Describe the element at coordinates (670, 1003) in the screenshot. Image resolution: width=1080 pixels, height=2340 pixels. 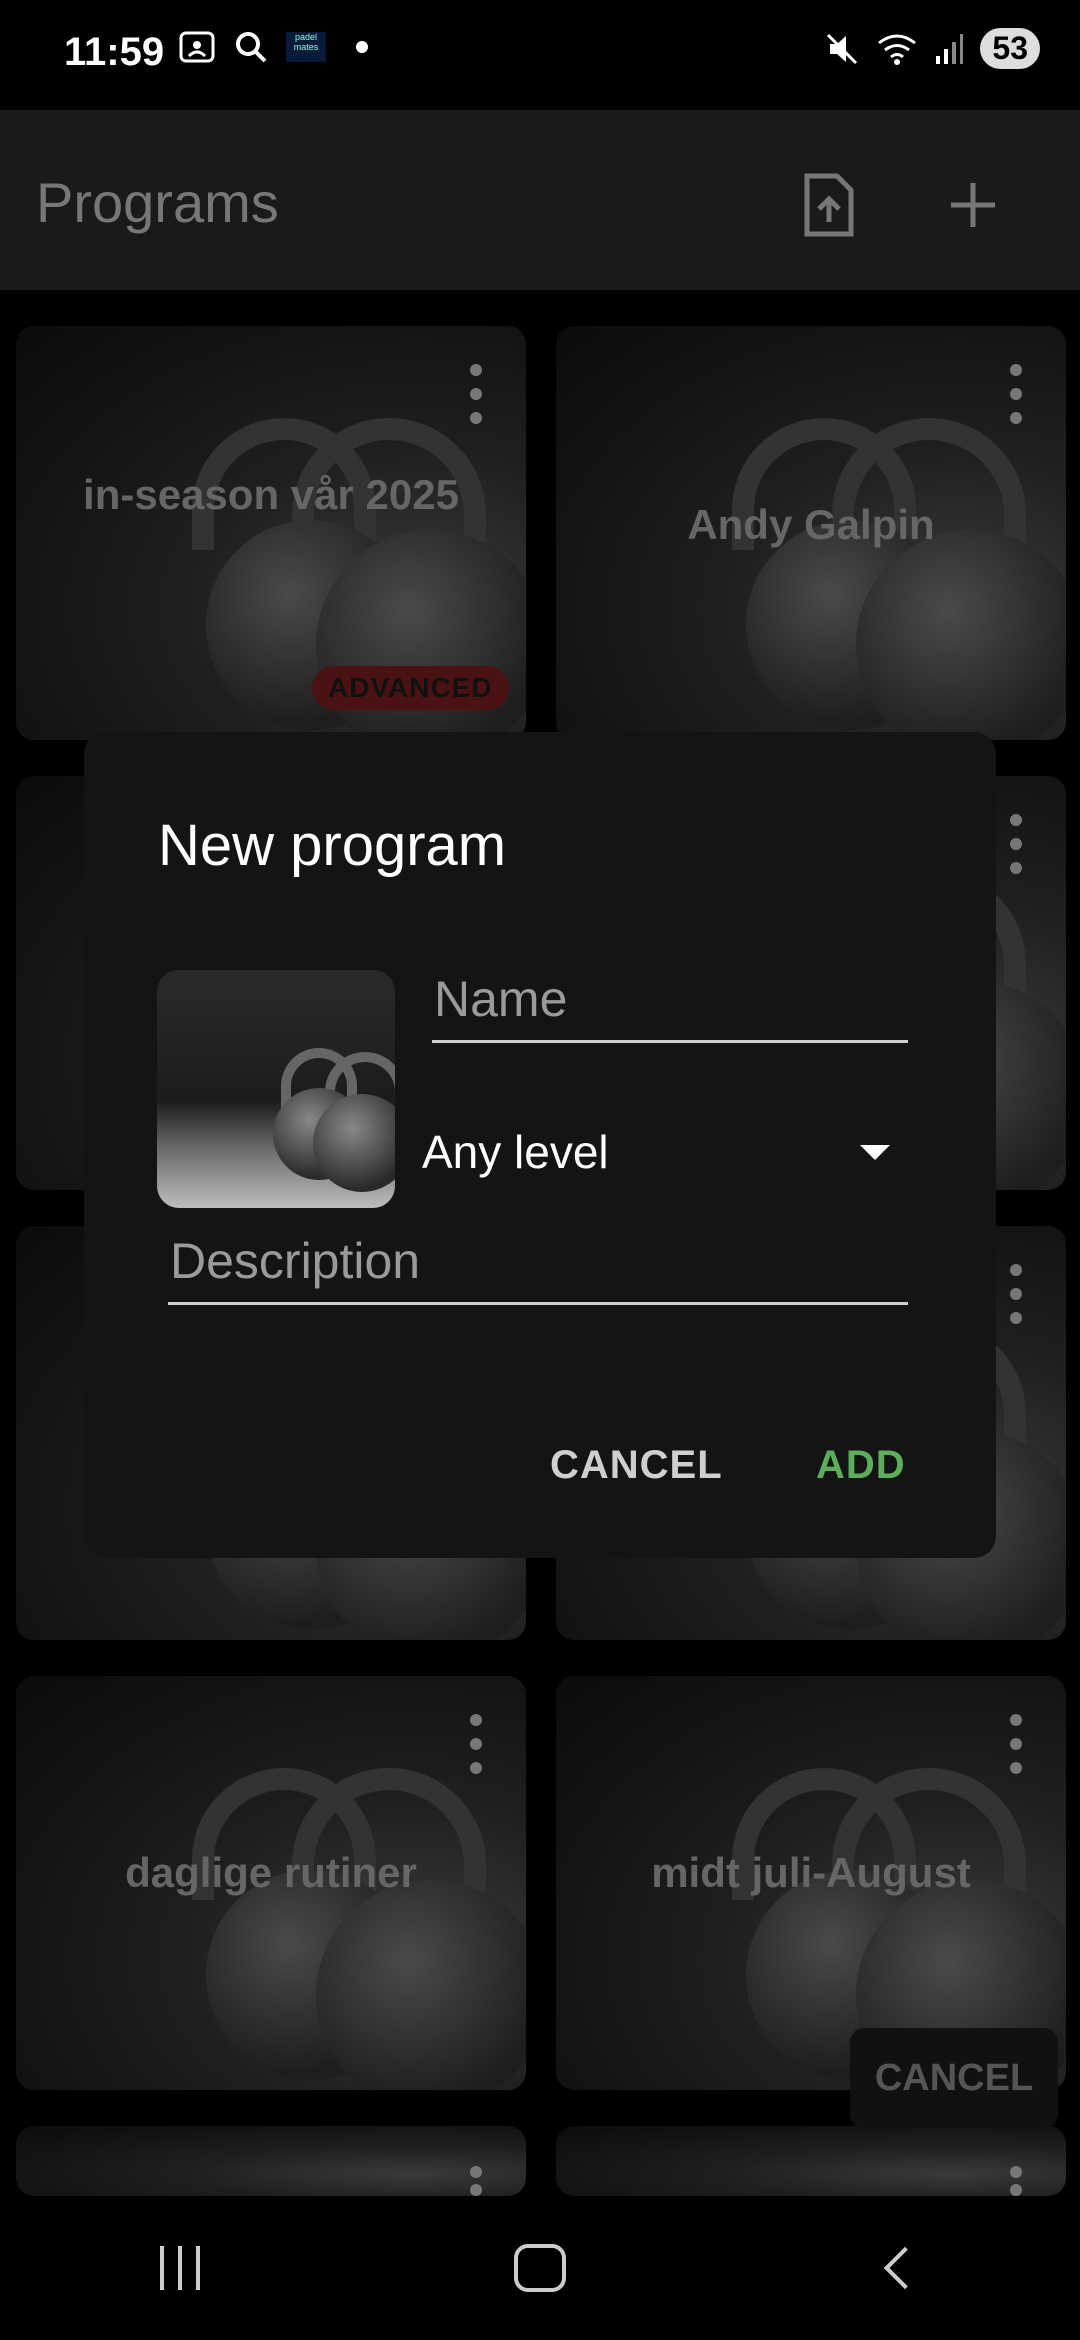
I see `name-field` at that location.